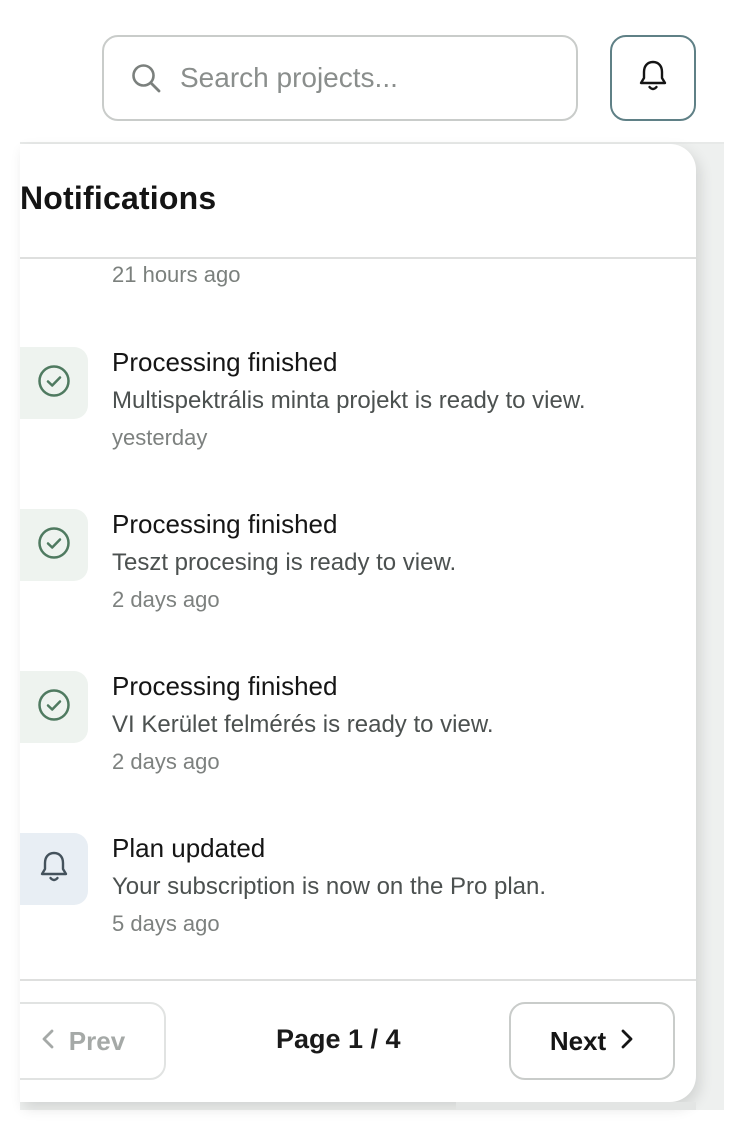 This screenshot has width=744, height=1130. I want to click on next-label: Next, so click(578, 1040).